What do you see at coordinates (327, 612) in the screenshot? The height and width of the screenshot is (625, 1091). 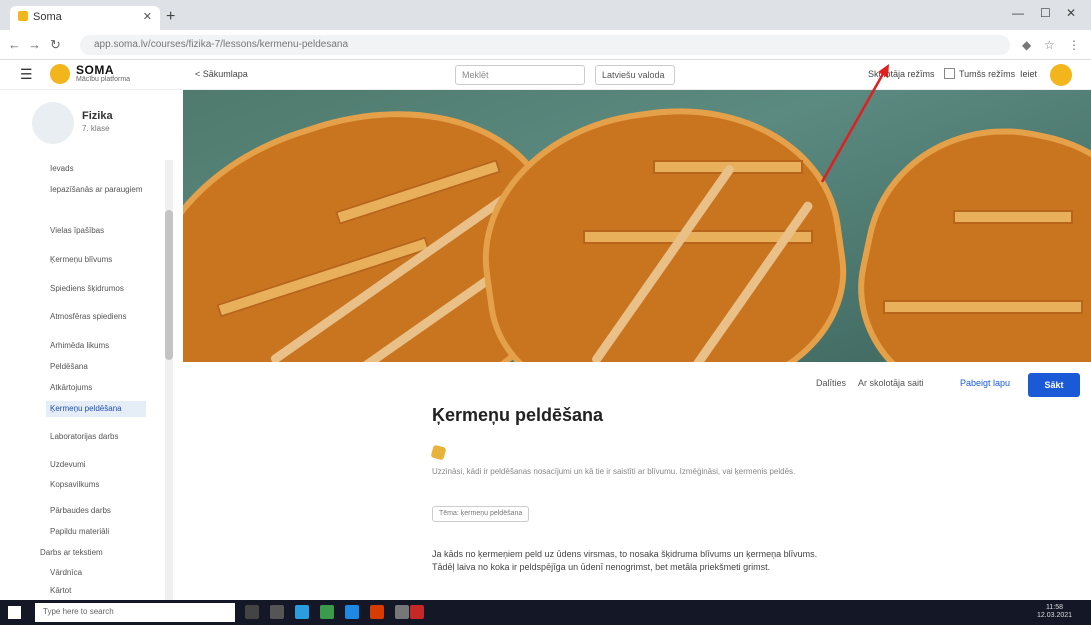 I see `mail-icon` at bounding box center [327, 612].